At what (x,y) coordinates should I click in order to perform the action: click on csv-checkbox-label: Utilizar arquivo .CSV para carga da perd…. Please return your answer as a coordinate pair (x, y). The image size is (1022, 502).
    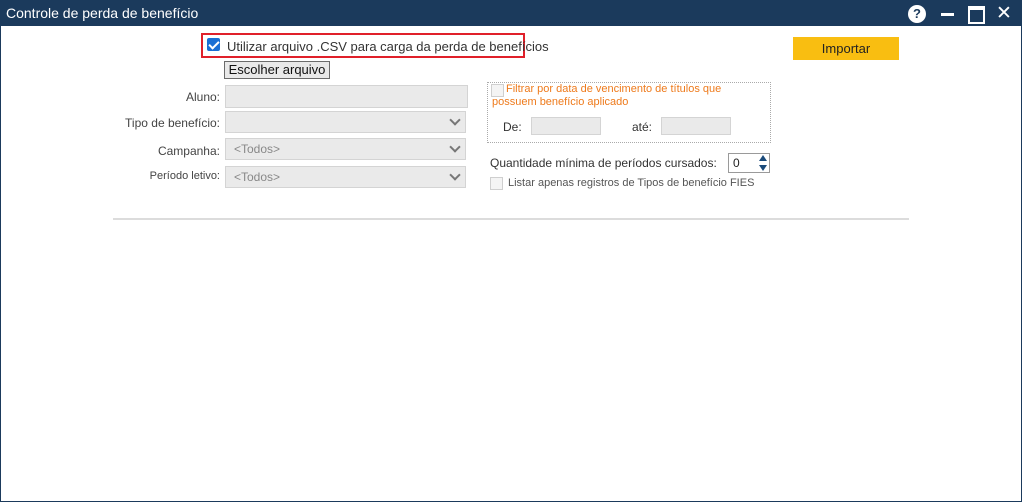
    Looking at the image, I should click on (388, 46).